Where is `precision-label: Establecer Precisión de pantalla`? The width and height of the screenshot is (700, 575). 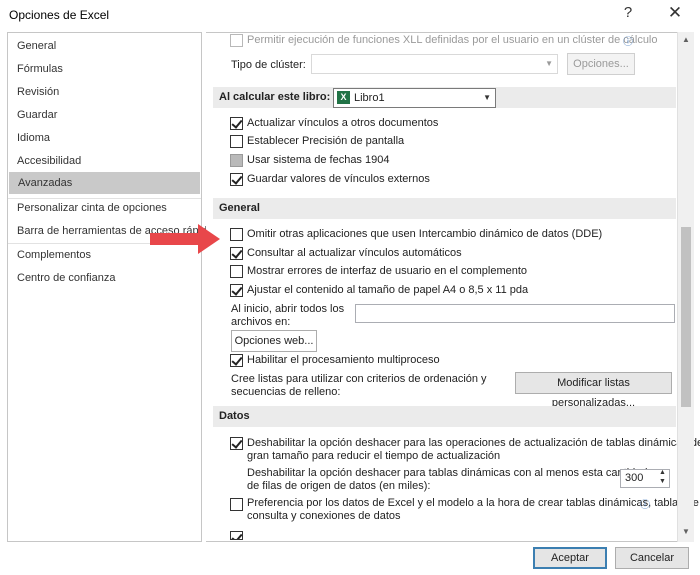
precision-label: Establecer Precisión de pantalla is located at coordinates (326, 141).